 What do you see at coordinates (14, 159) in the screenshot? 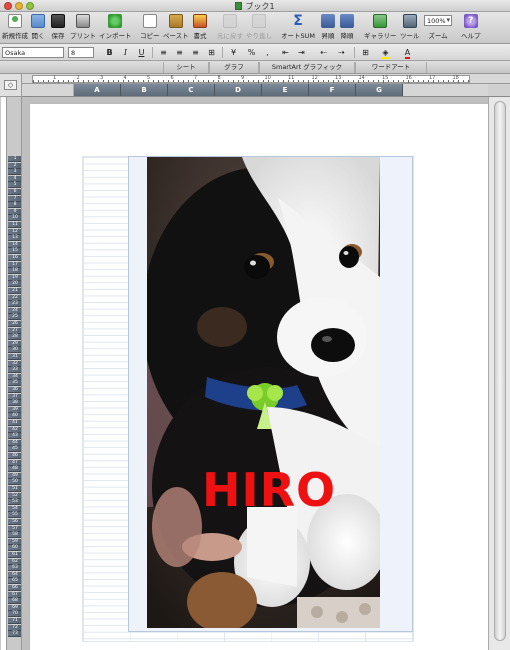
I see `row-header-1: 1` at bounding box center [14, 159].